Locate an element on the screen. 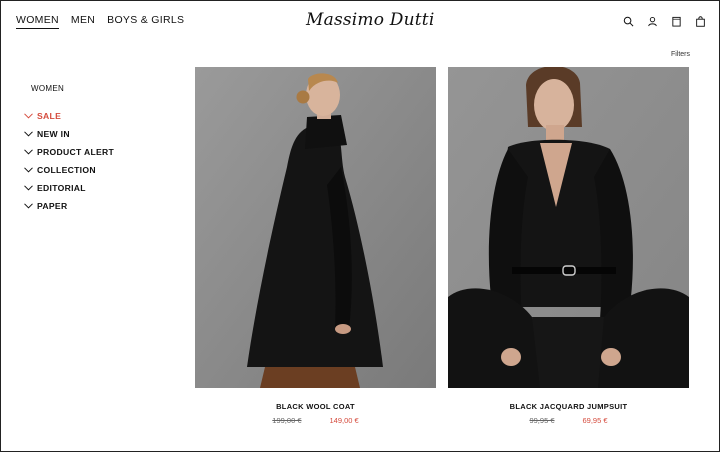 This screenshot has width=720, height=452. sidebar-item-editorial: EDITORIAL is located at coordinates (99, 188).